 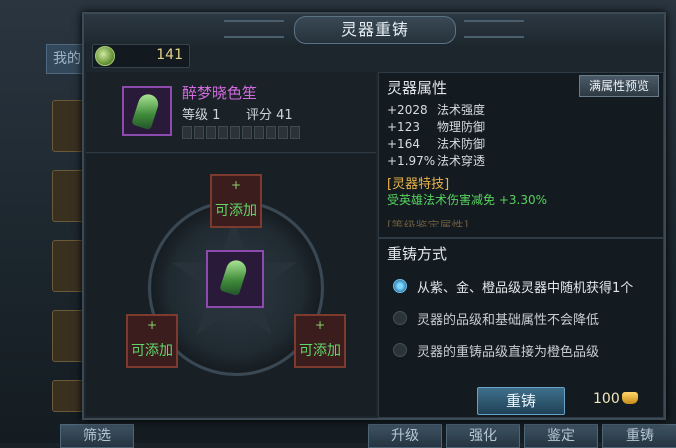 What do you see at coordinates (201, 115) in the screenshot?
I see `item-level: 等级 1` at bounding box center [201, 115].